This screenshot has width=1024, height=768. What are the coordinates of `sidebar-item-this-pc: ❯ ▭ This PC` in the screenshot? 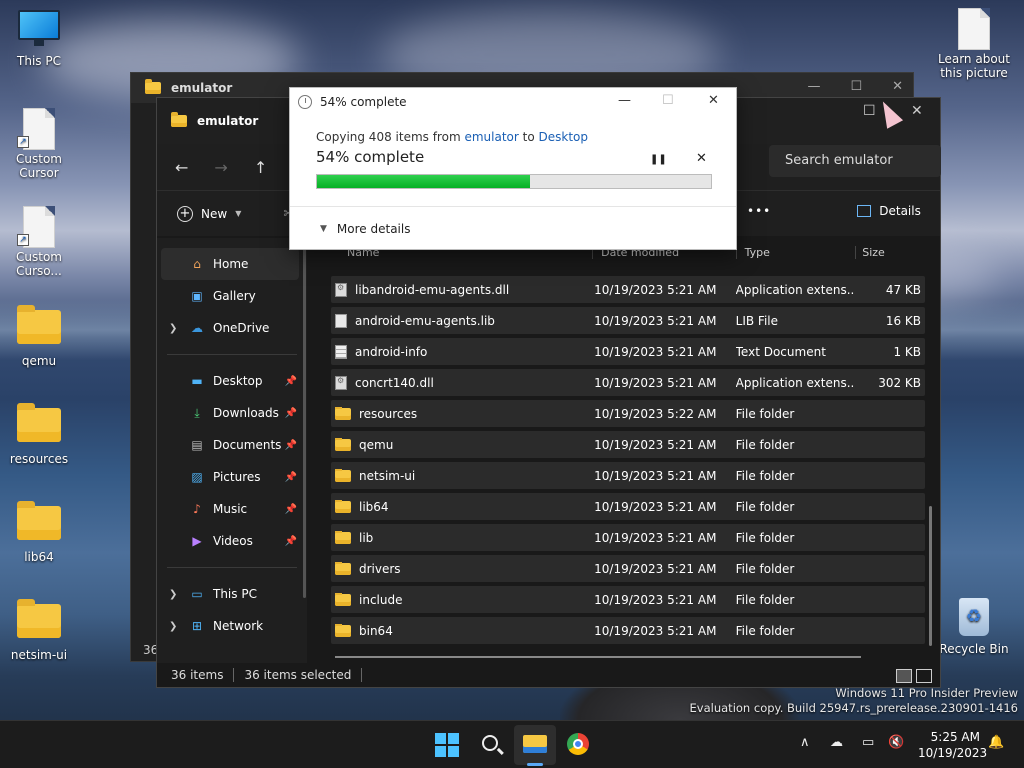 It's located at (232, 594).